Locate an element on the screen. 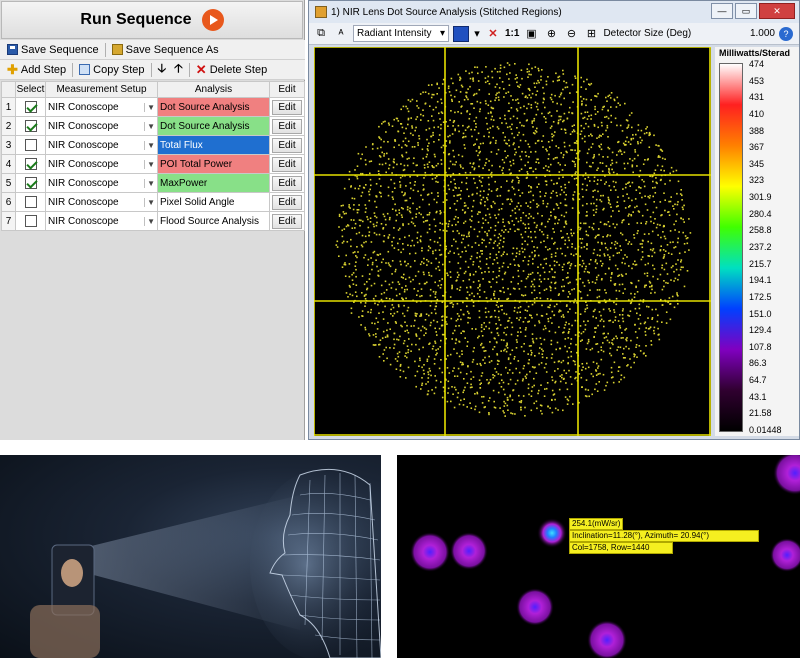 The image size is (800, 658). copy-image-icon: ⧉ is located at coordinates (321, 34).